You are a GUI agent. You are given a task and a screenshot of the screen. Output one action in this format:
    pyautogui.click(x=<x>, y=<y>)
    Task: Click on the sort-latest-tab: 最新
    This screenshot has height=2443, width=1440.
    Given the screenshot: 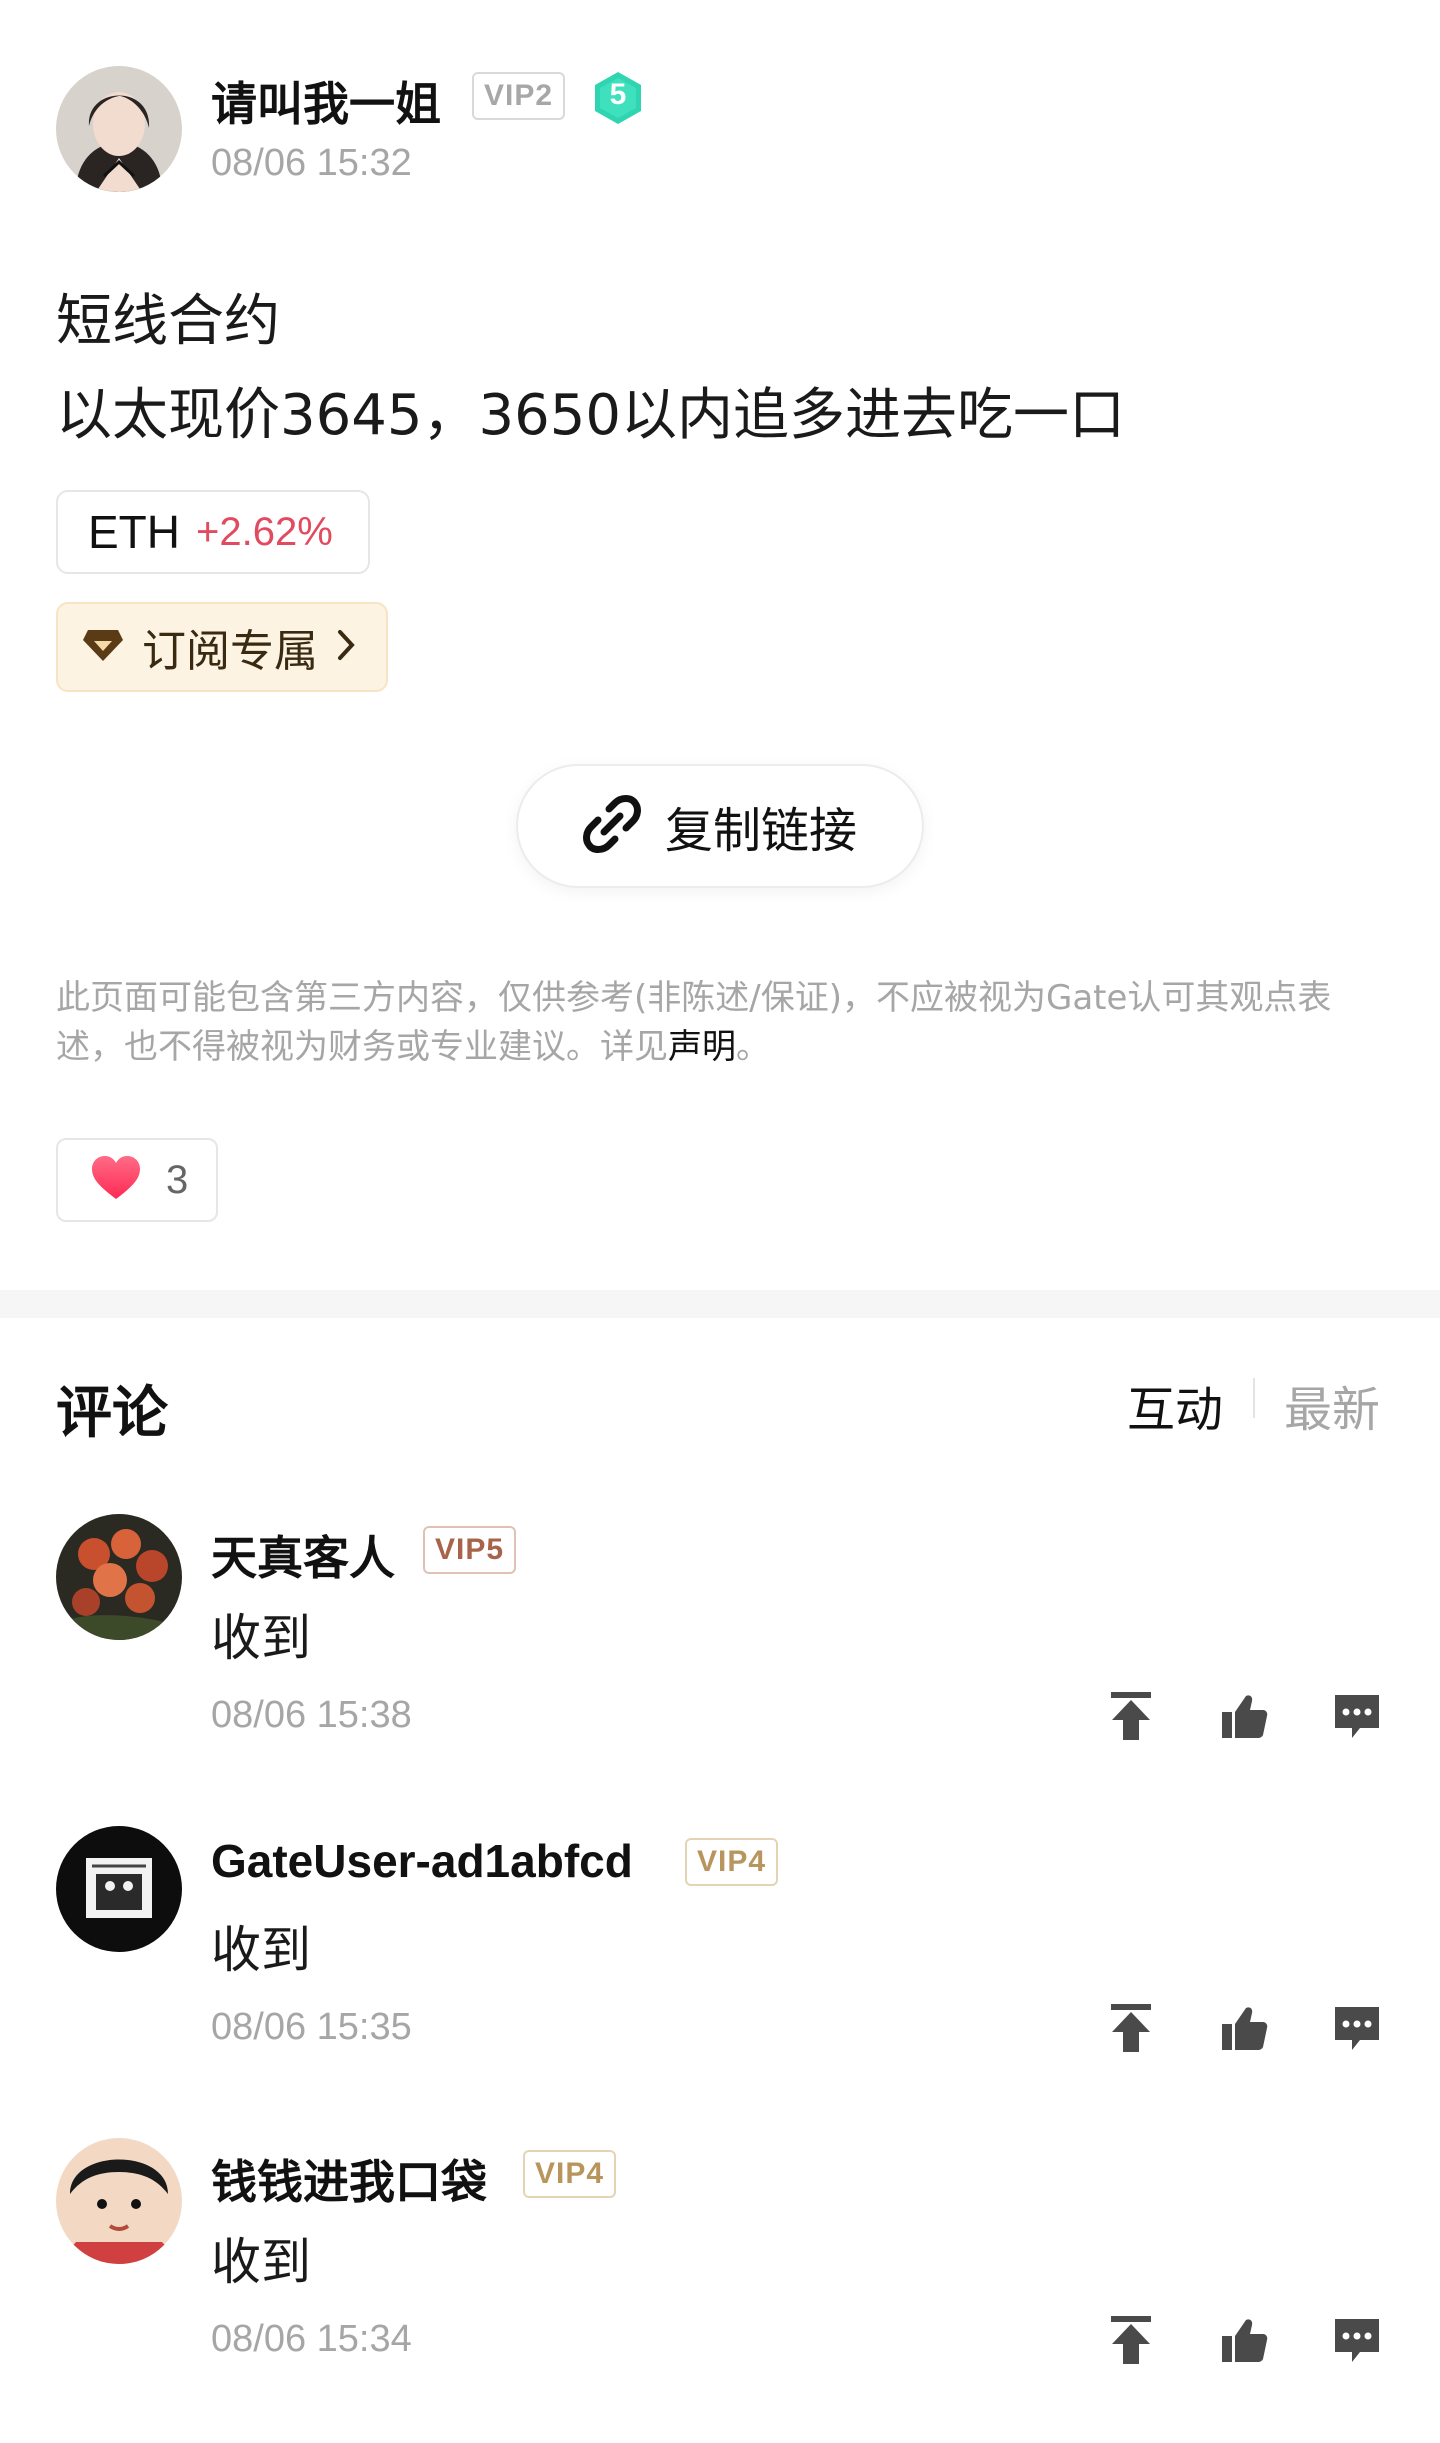 What is the action you would take?
    pyautogui.click(x=1332, y=1405)
    